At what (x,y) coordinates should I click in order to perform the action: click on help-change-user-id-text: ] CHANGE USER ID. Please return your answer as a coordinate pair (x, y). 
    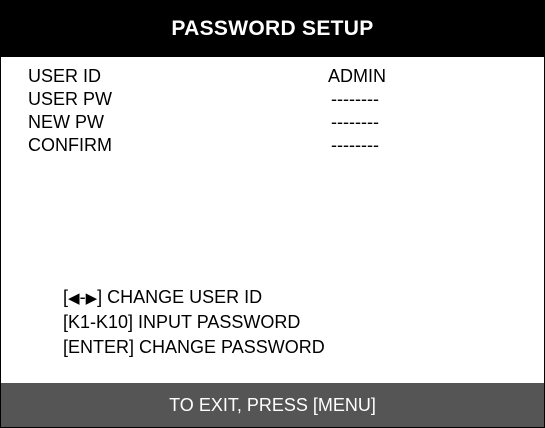
    Looking at the image, I should click on (180, 297).